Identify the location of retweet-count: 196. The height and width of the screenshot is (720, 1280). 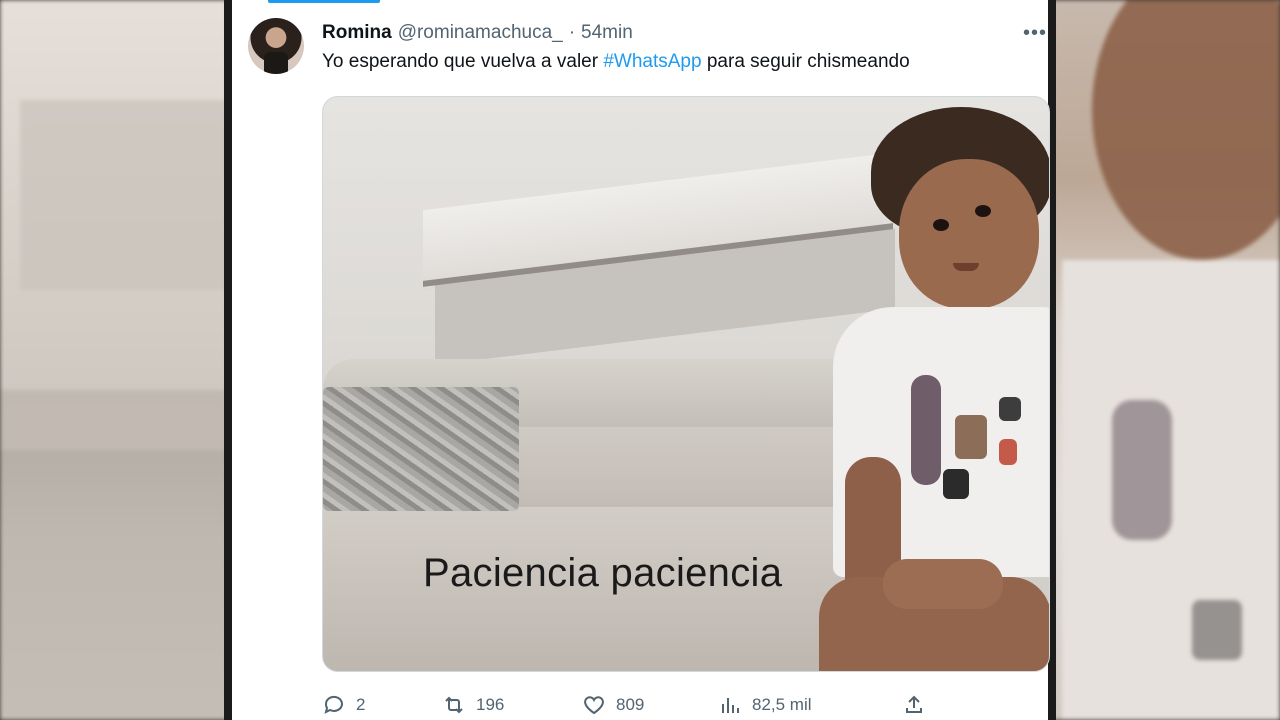
(490, 704).